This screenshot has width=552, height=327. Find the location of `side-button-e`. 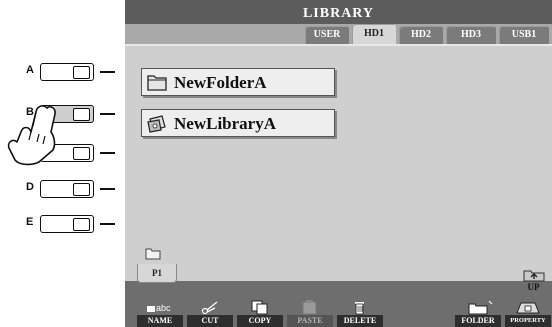

side-button-e is located at coordinates (67, 224).